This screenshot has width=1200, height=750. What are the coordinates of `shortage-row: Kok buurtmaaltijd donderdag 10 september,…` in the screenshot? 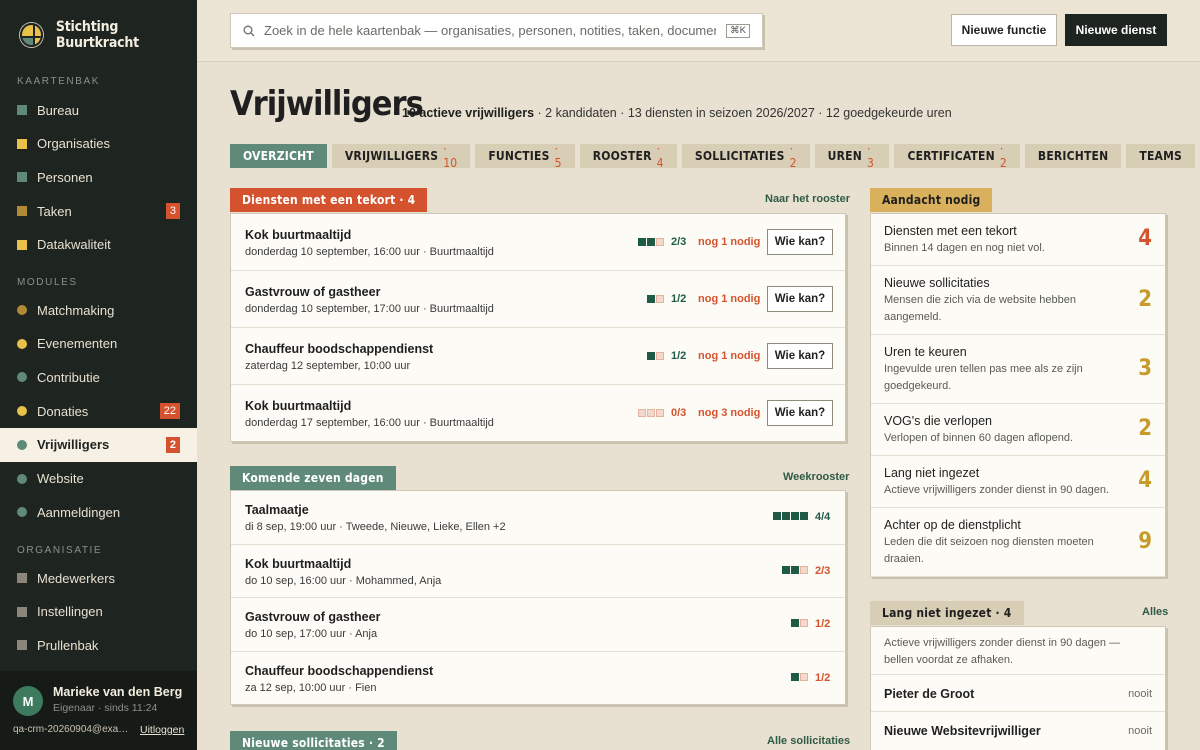 It's located at (538, 242).